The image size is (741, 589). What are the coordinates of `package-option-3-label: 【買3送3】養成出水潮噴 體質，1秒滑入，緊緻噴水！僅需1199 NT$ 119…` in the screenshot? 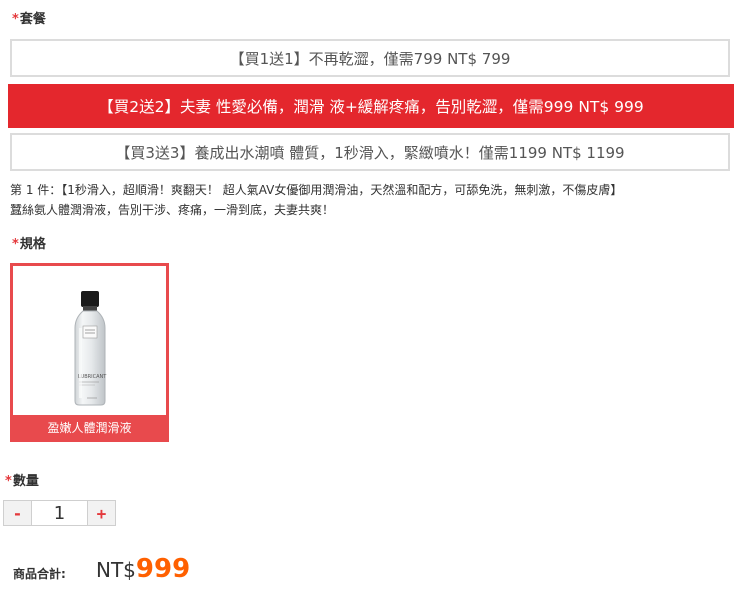 It's located at (370, 152).